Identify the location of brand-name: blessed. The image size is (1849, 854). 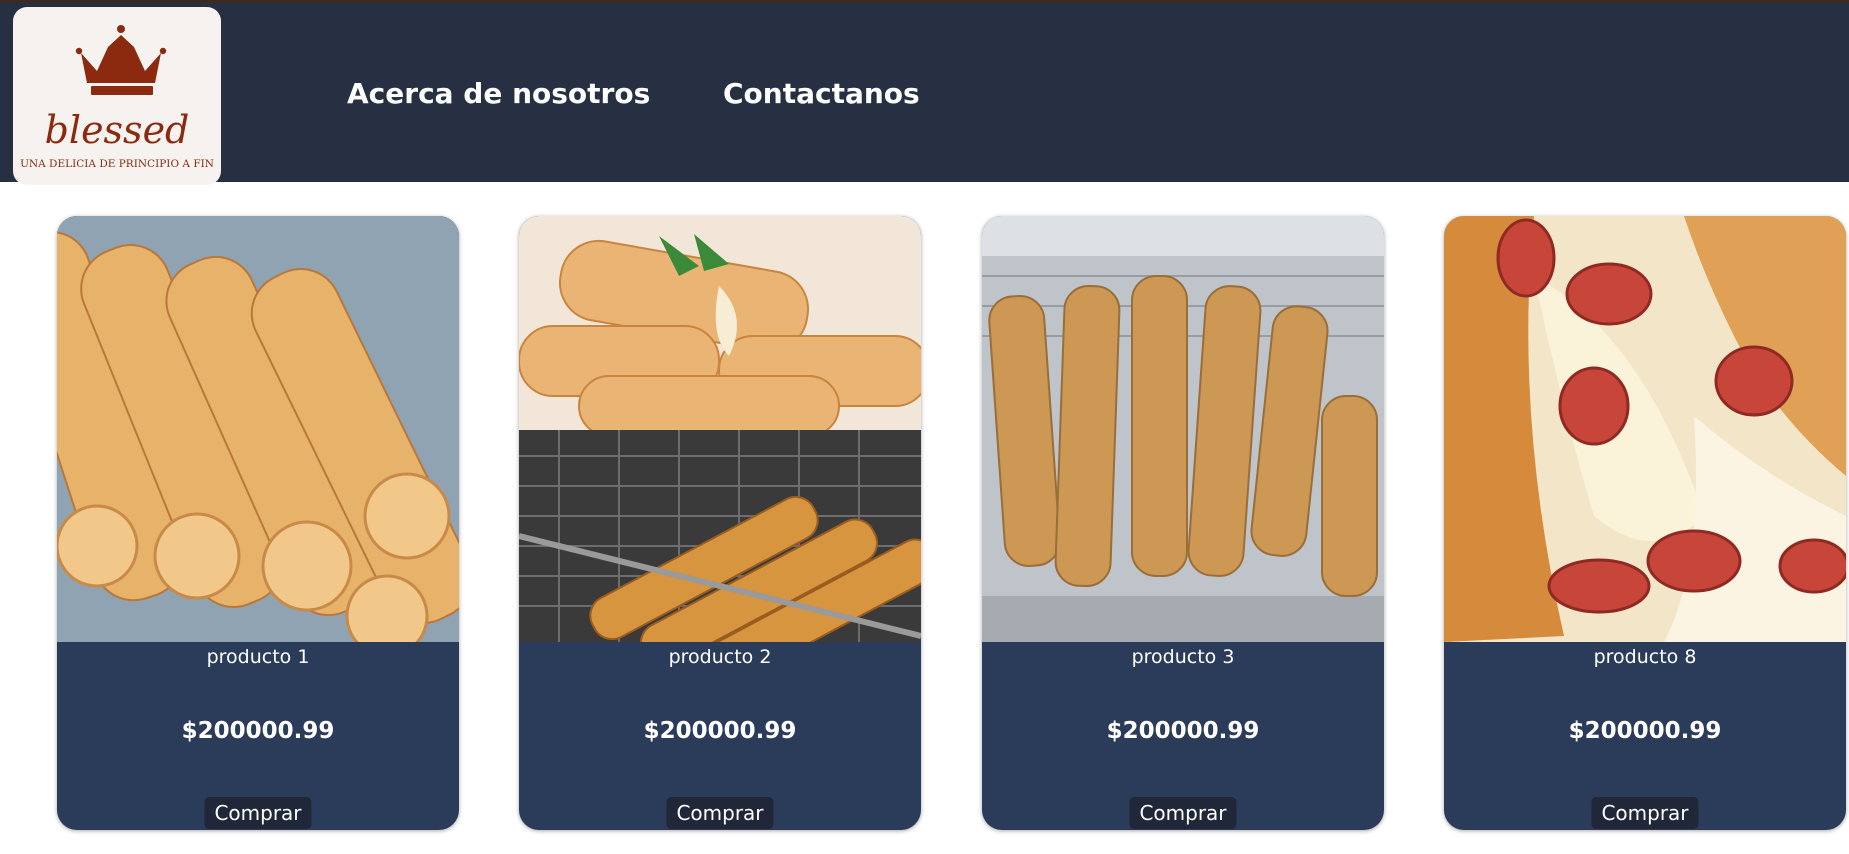
(117, 130).